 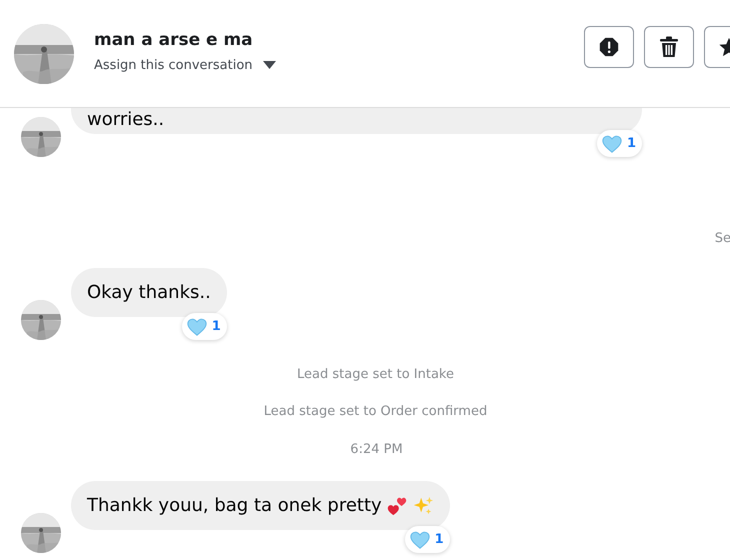 I want to click on message-text: worries.., so click(x=125, y=119).